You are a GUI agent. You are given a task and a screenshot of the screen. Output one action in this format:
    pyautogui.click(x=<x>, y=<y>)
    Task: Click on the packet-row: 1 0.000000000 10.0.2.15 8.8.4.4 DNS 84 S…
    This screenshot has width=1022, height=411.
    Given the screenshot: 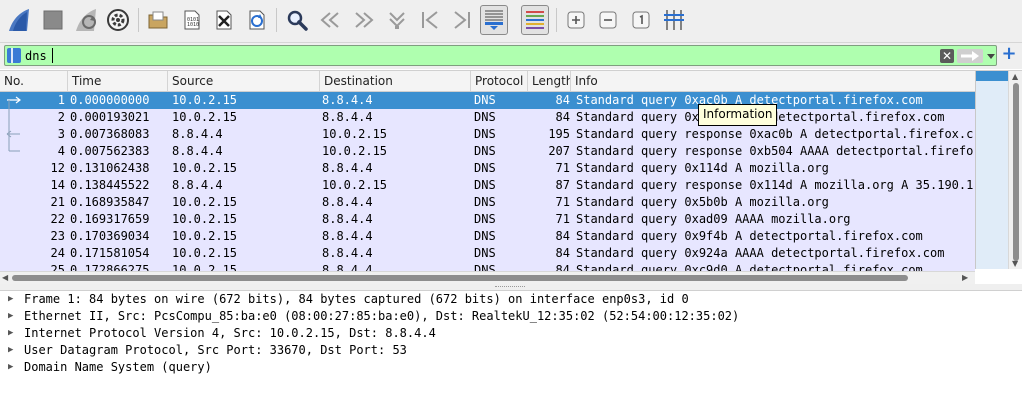 What is the action you would take?
    pyautogui.click(x=487, y=100)
    